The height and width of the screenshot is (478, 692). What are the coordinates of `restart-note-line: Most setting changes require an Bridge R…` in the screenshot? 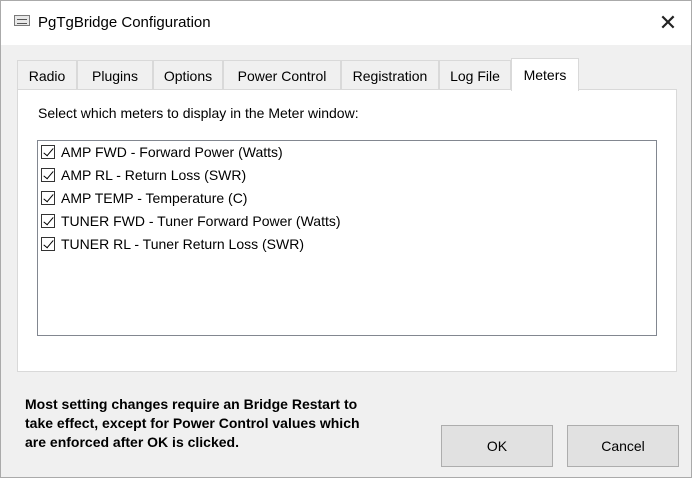 It's located at (191, 404).